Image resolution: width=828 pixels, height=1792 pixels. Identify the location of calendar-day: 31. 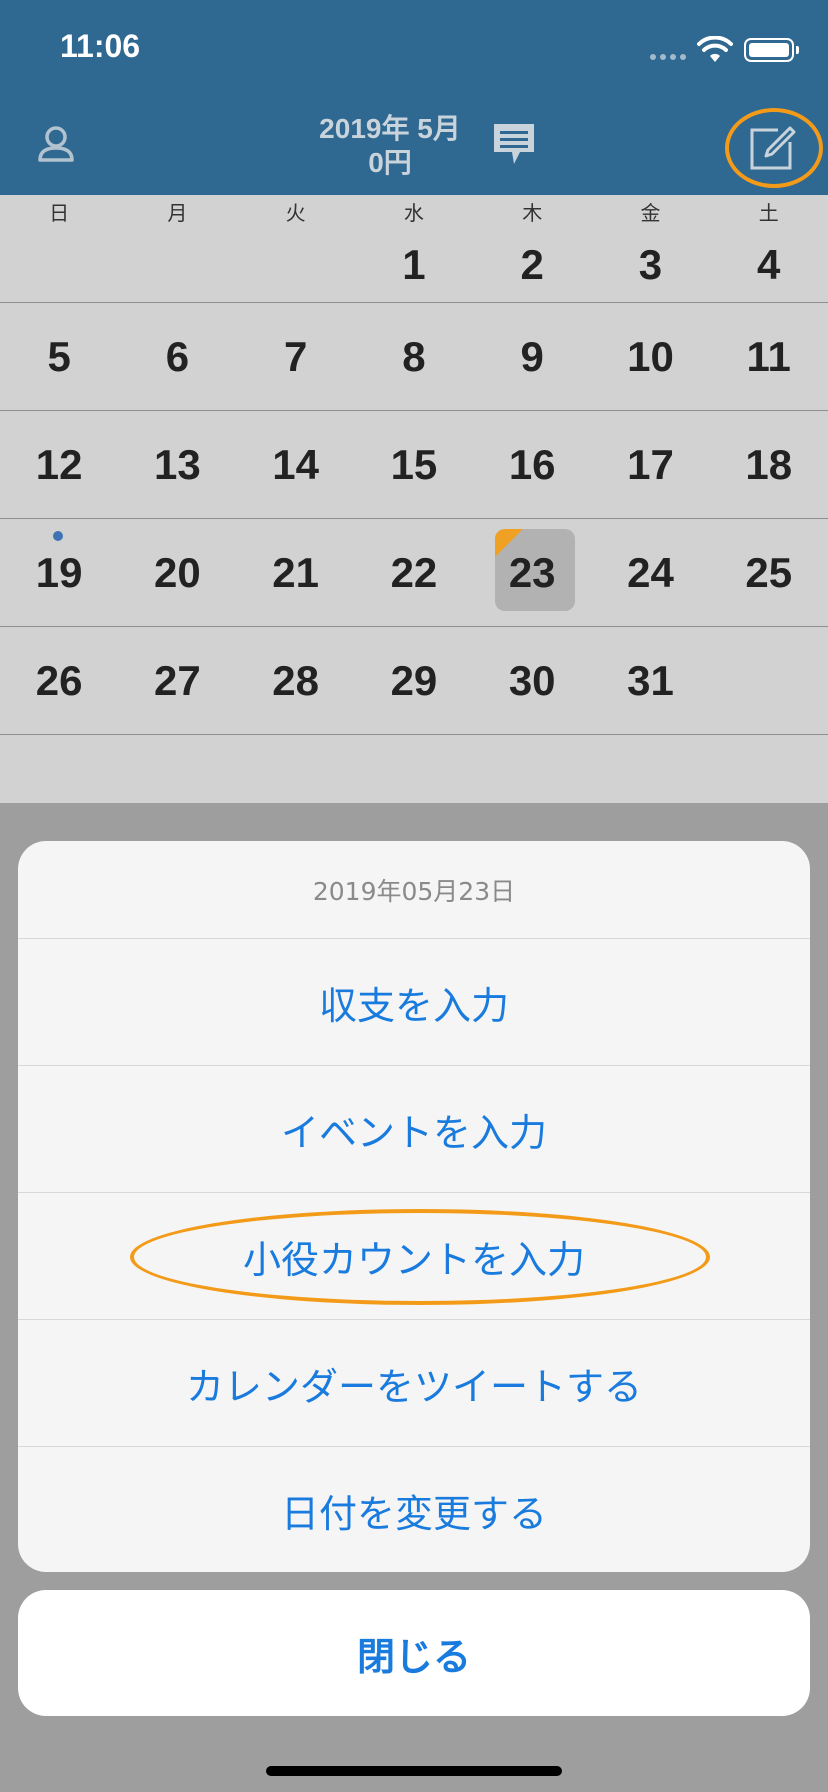
(650, 680).